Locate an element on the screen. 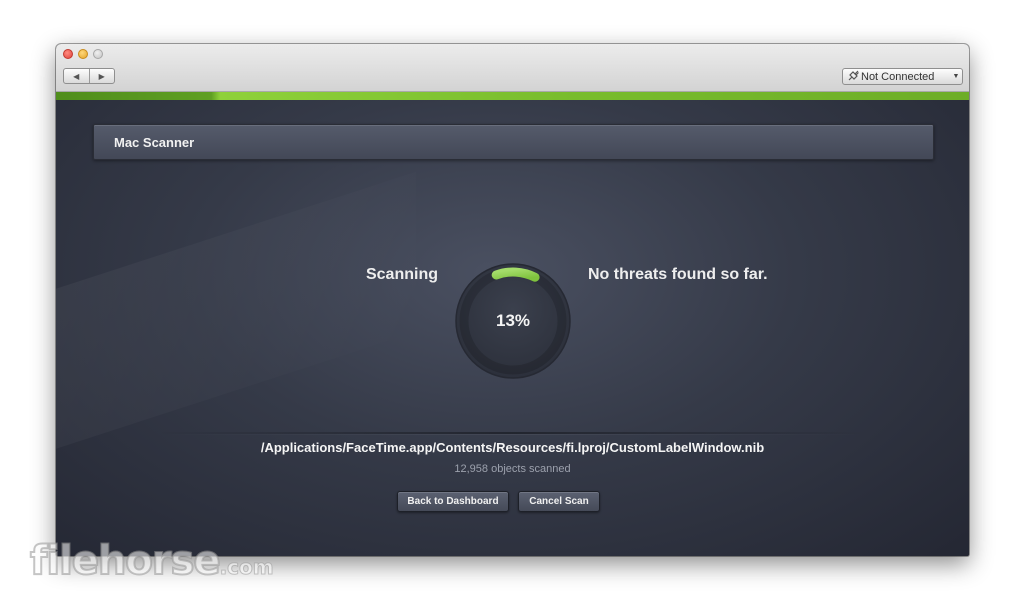  panel-header: Mac Scanner is located at coordinates (513, 142).